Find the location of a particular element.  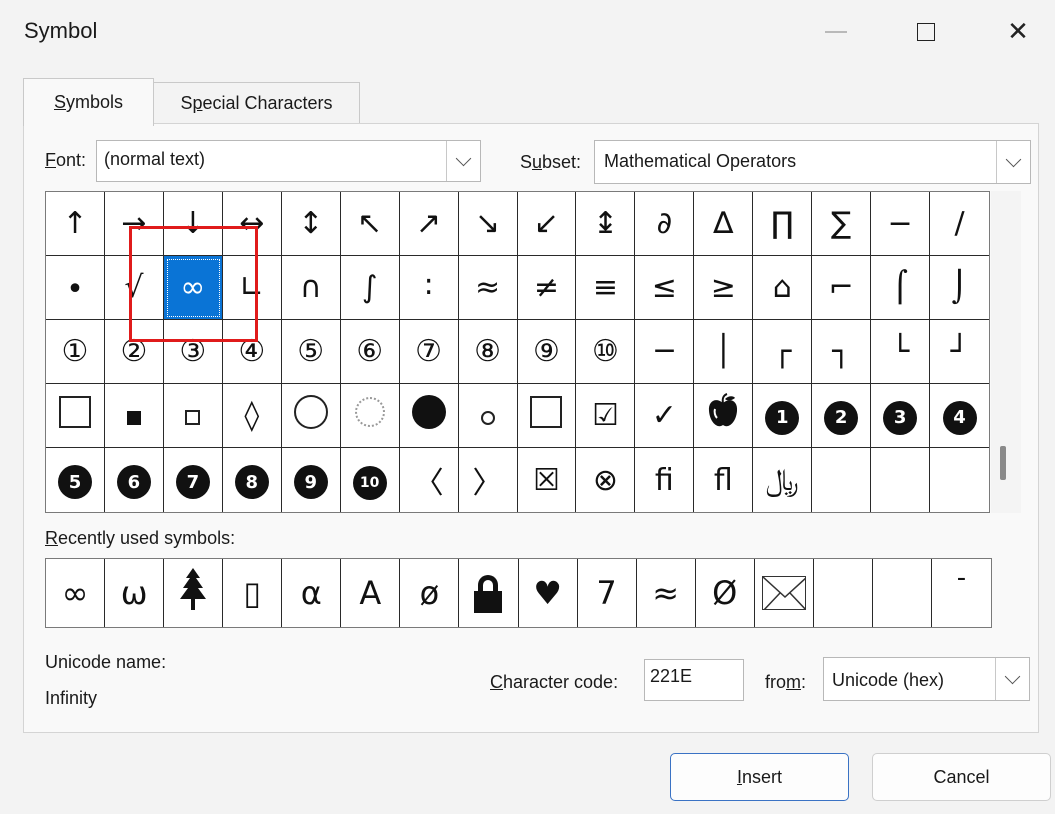

symbol-cell: 7 is located at coordinates (193, 480).